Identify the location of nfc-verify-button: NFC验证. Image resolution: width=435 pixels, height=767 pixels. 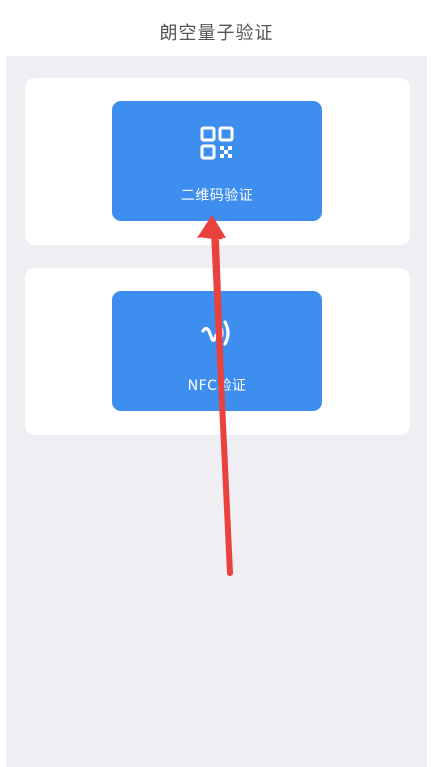
(217, 351).